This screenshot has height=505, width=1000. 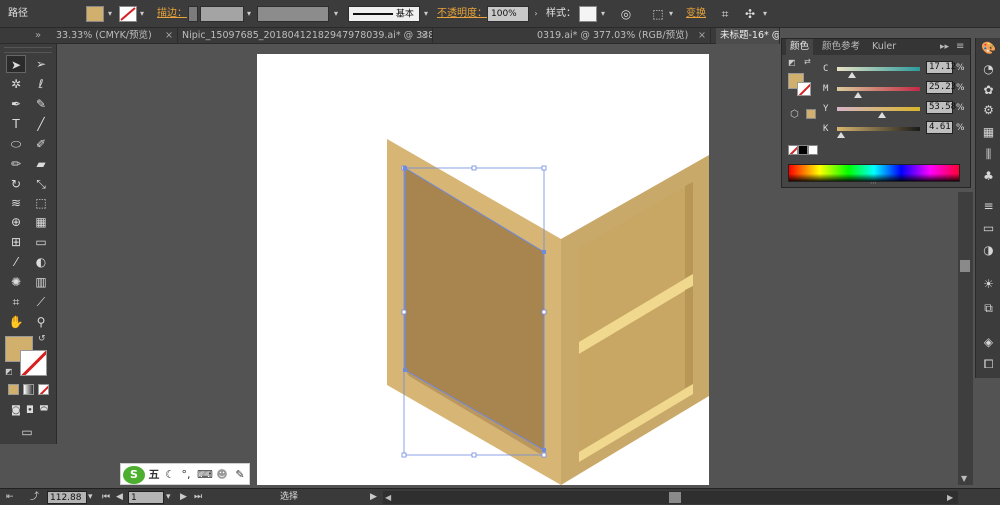 I want to click on cyan-slider-knob, so click(x=852, y=75).